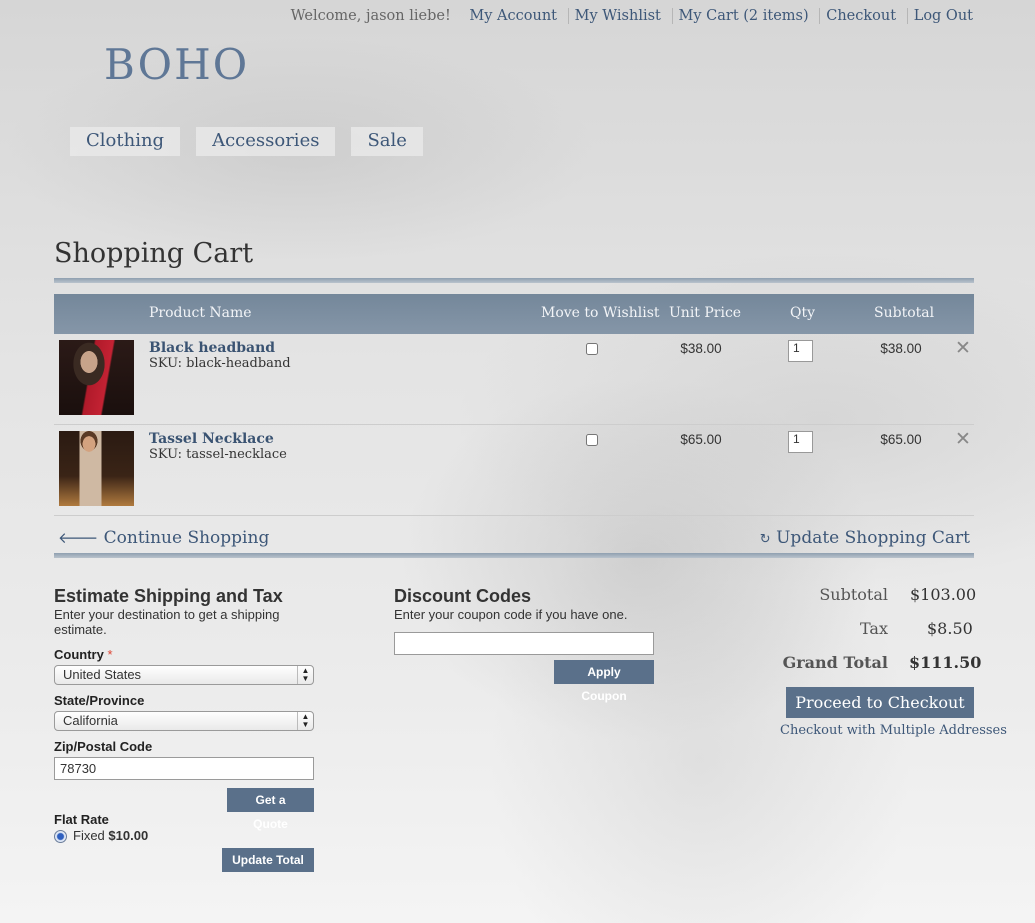  Describe the element at coordinates (102, 674) in the screenshot. I see `country-value: United States` at that location.